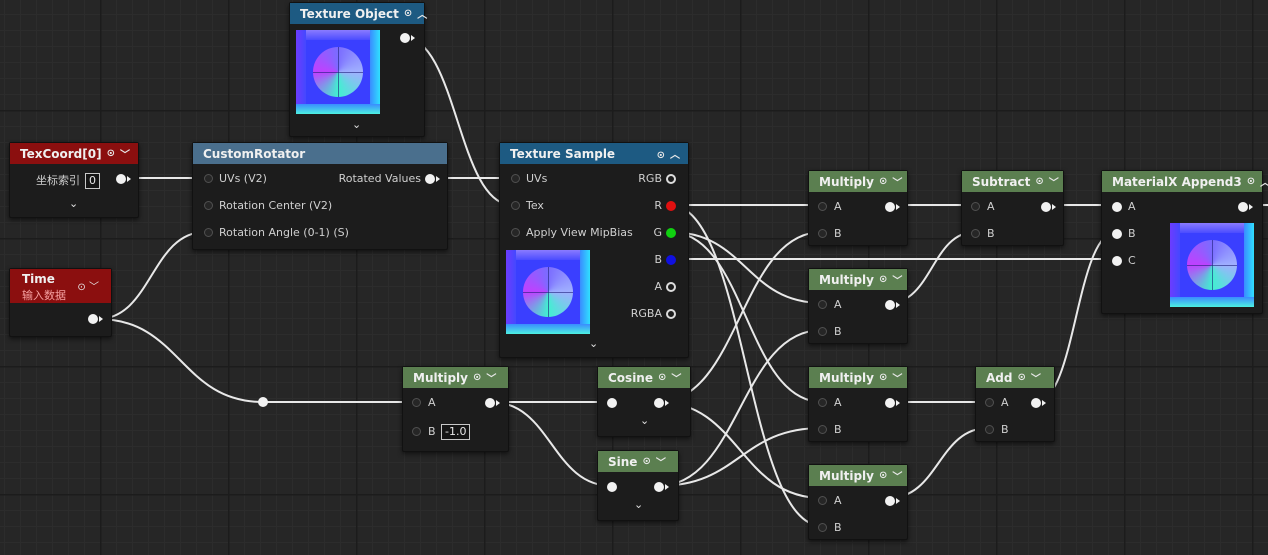 The width and height of the screenshot is (1268, 555). What do you see at coordinates (1184, 242) in the screenshot?
I see `node-materialx-append3: MaterialX Append3 ⊙ ︿ A B C` at bounding box center [1184, 242].